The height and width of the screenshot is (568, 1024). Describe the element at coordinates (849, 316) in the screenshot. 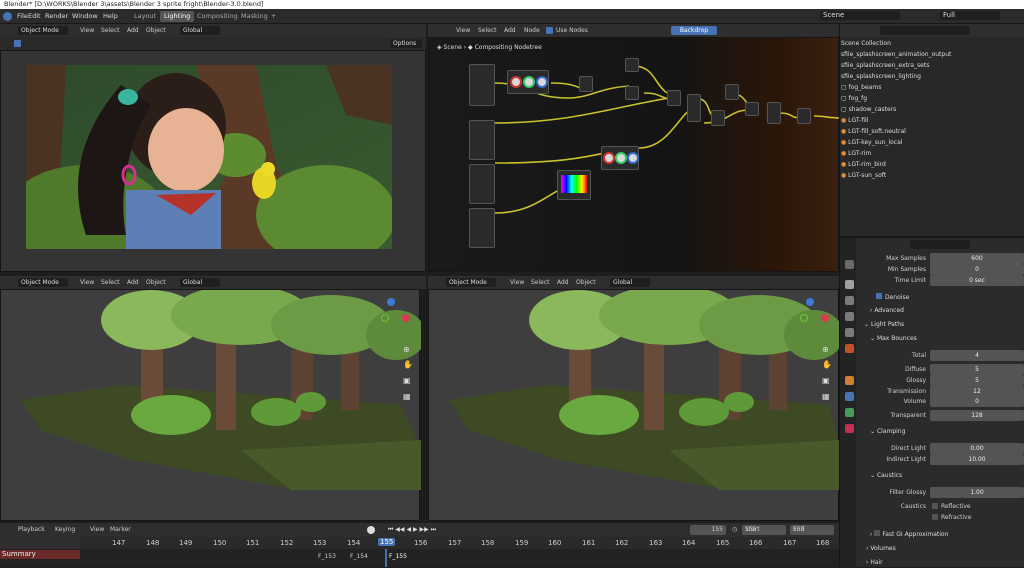

I see `view-layer-tab-icon` at that location.